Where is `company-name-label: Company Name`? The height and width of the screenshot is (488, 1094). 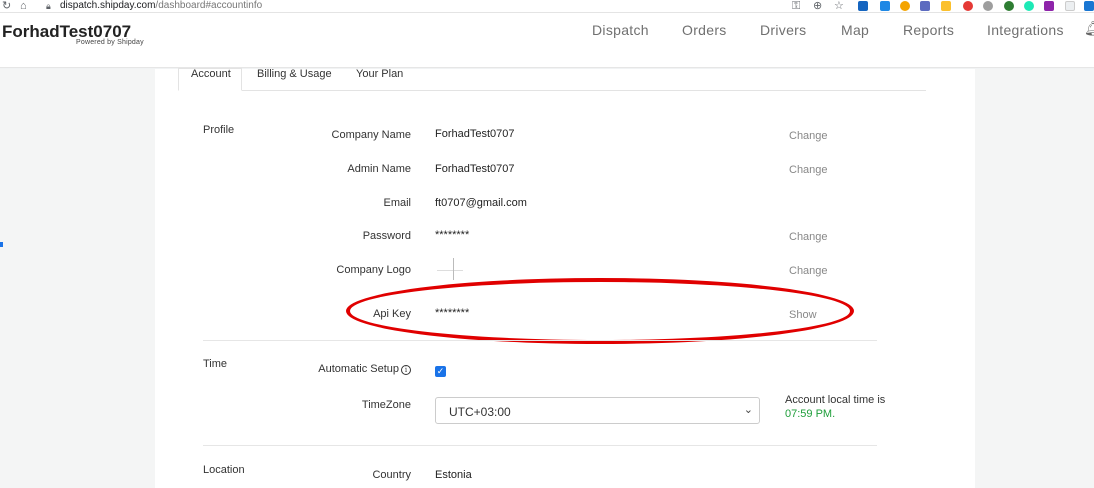
company-name-label: Company Name is located at coordinates (371, 135).